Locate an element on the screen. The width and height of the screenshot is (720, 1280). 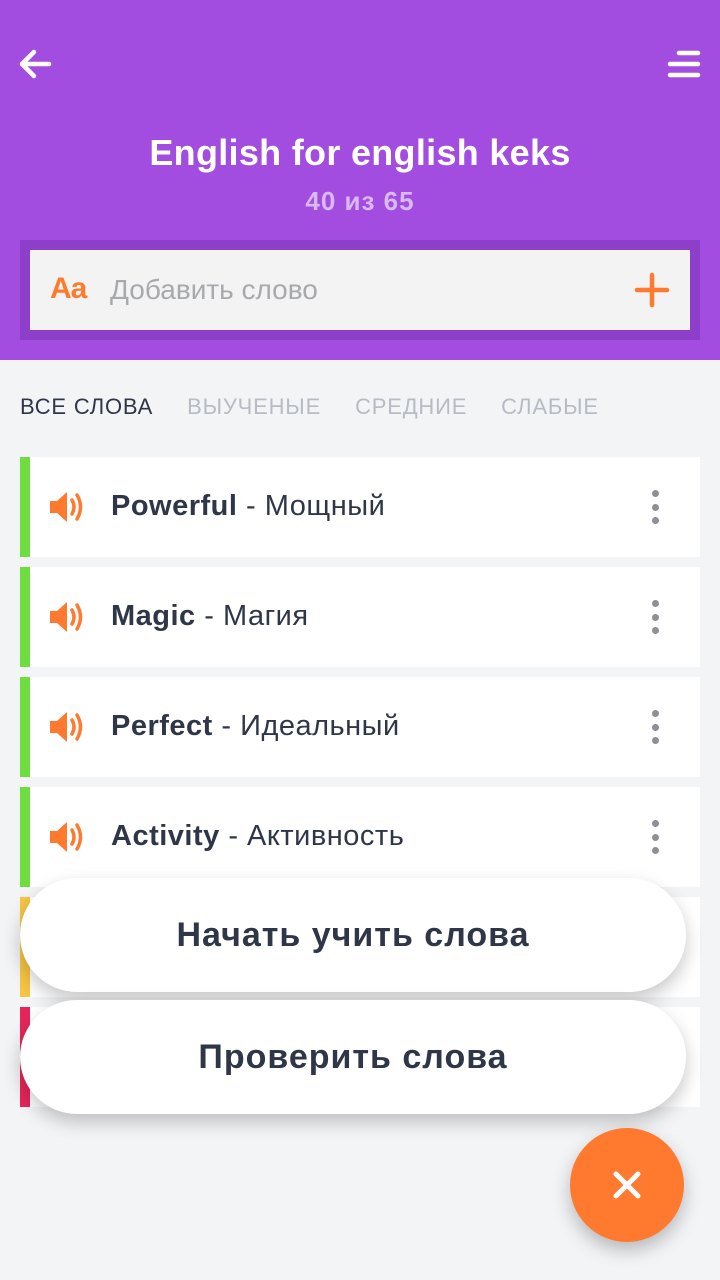
add-word-container: Aa is located at coordinates (360, 290).